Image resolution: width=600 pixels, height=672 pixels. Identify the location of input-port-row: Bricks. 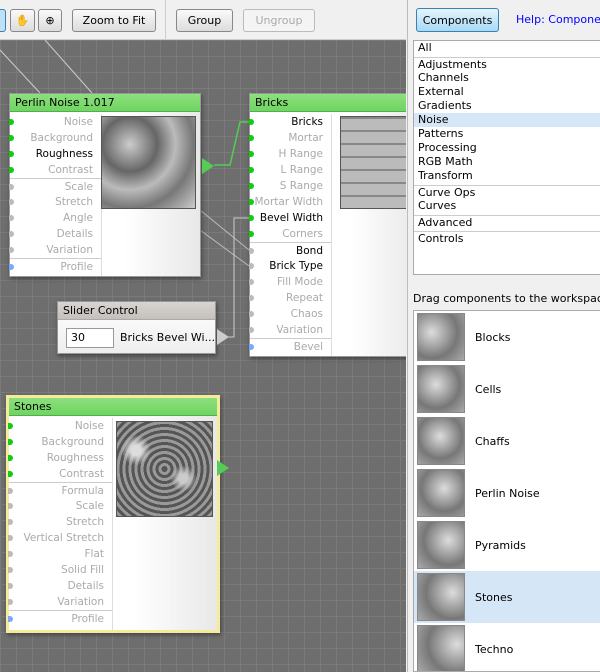
(290, 122).